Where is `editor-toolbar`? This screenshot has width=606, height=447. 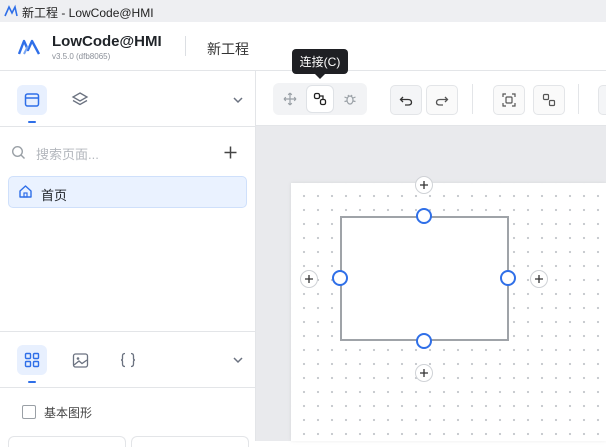 editor-toolbar is located at coordinates (431, 98).